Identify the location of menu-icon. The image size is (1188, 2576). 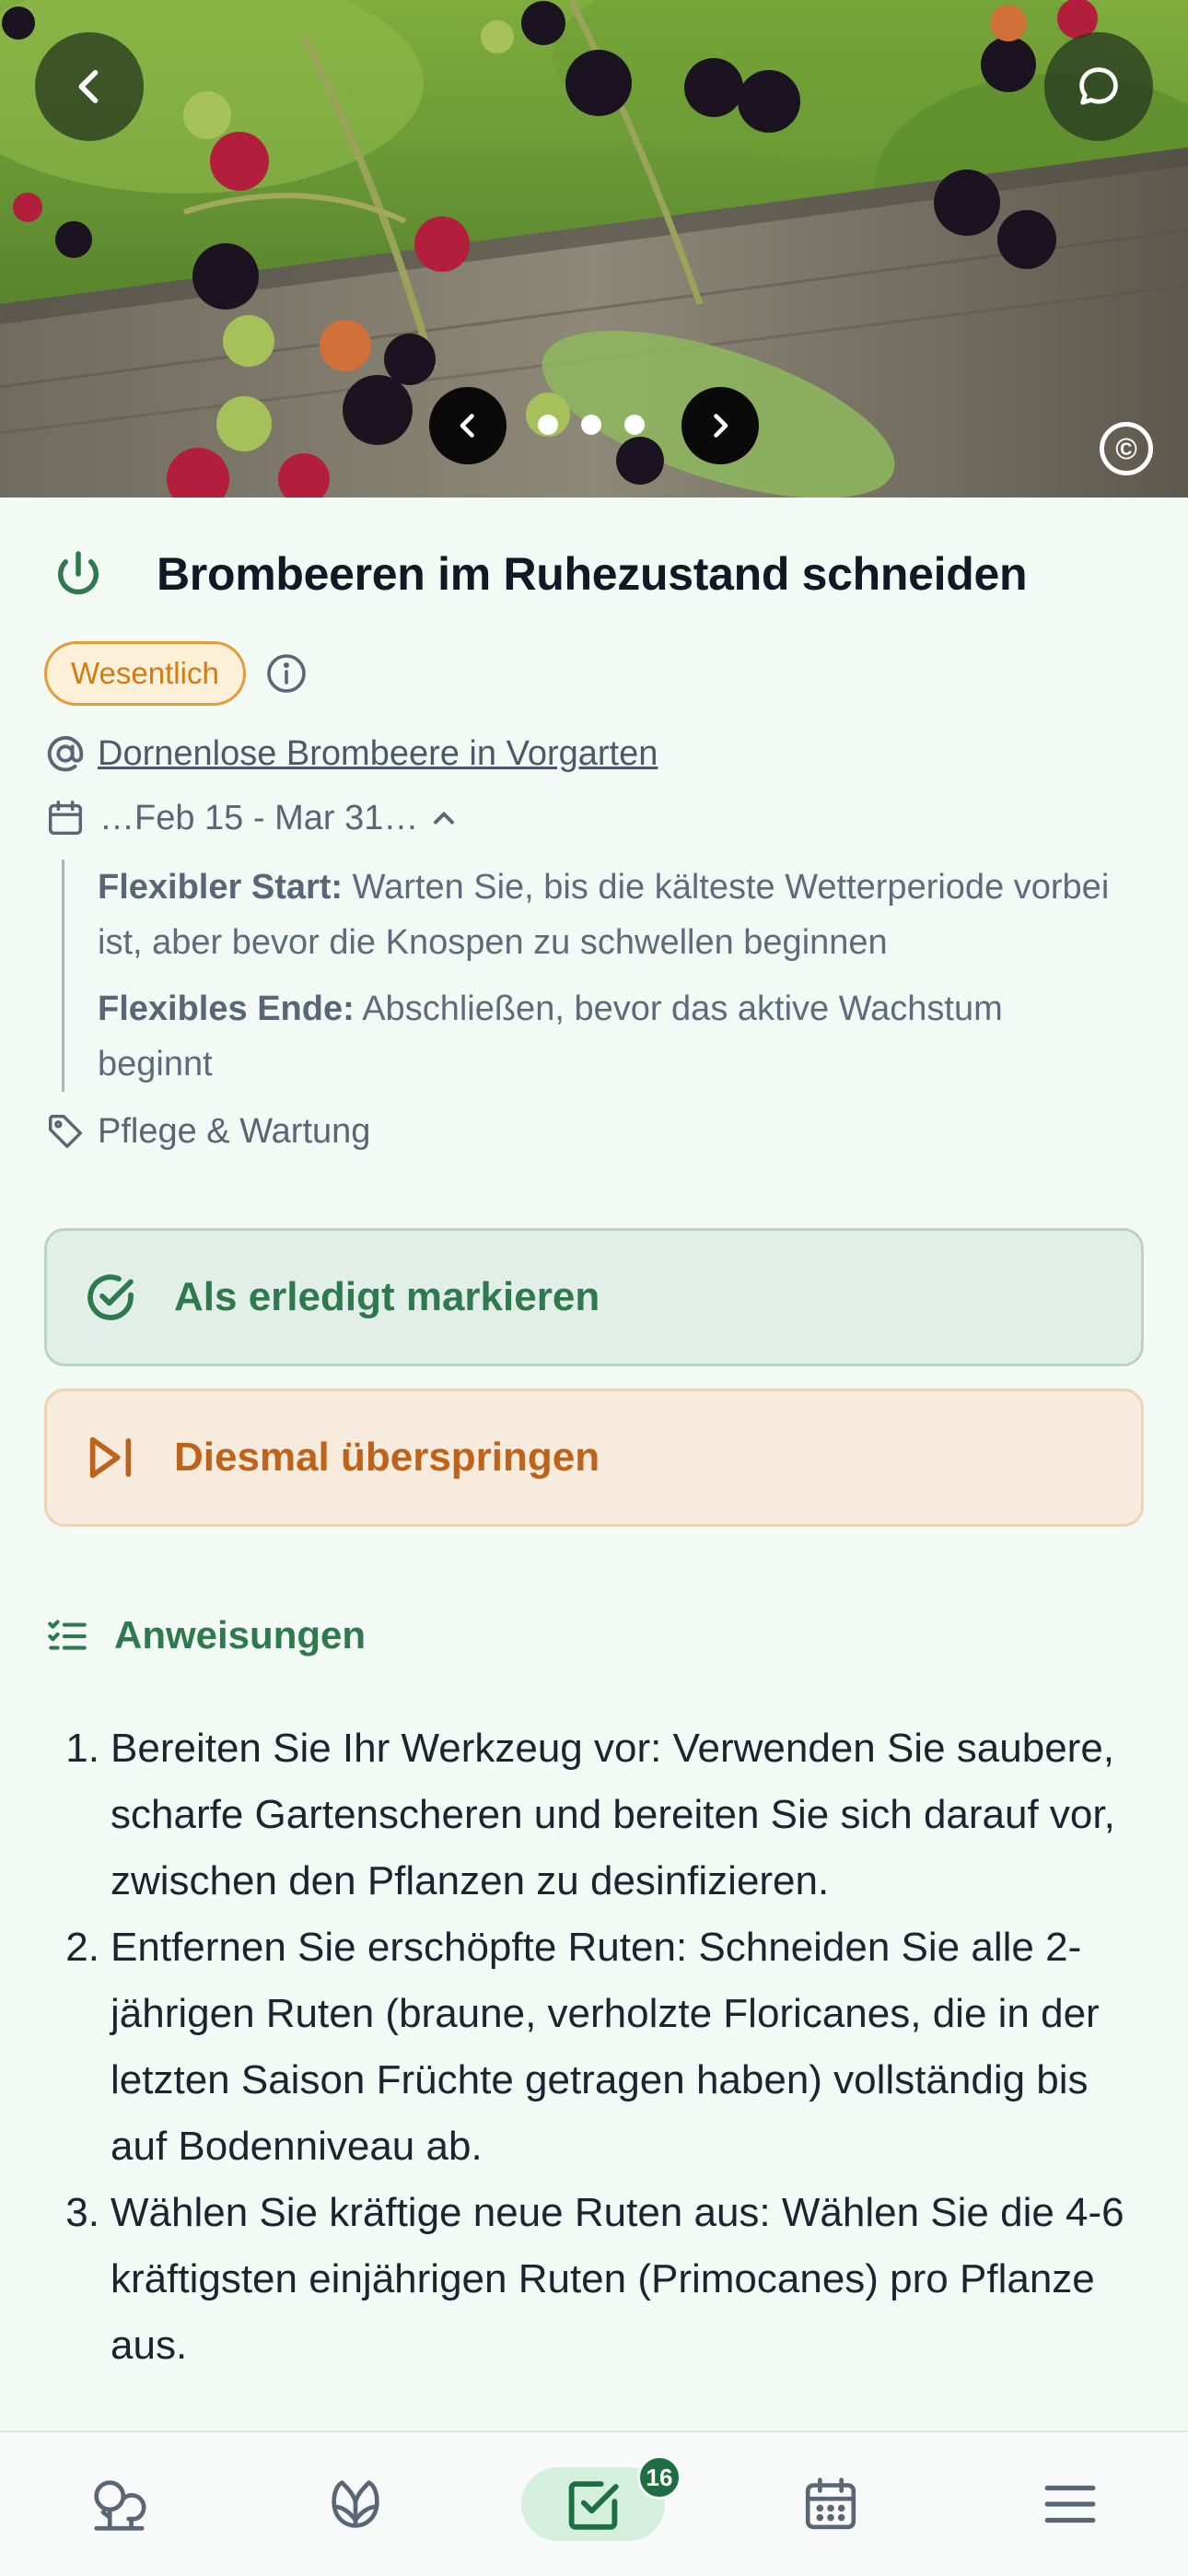
(1070, 2504).